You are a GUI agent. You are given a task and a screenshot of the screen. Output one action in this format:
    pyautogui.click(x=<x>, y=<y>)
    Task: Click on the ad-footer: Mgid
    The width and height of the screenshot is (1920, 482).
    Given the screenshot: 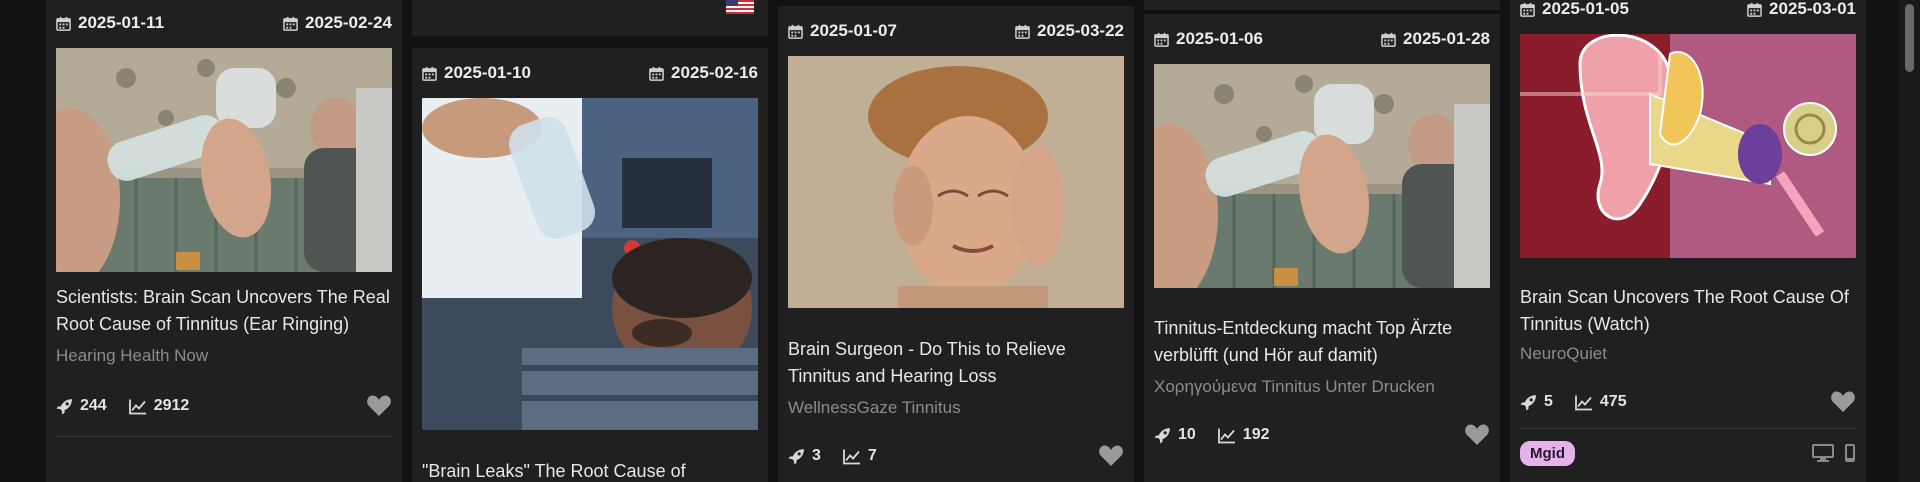 What is the action you would take?
    pyautogui.click(x=1688, y=453)
    